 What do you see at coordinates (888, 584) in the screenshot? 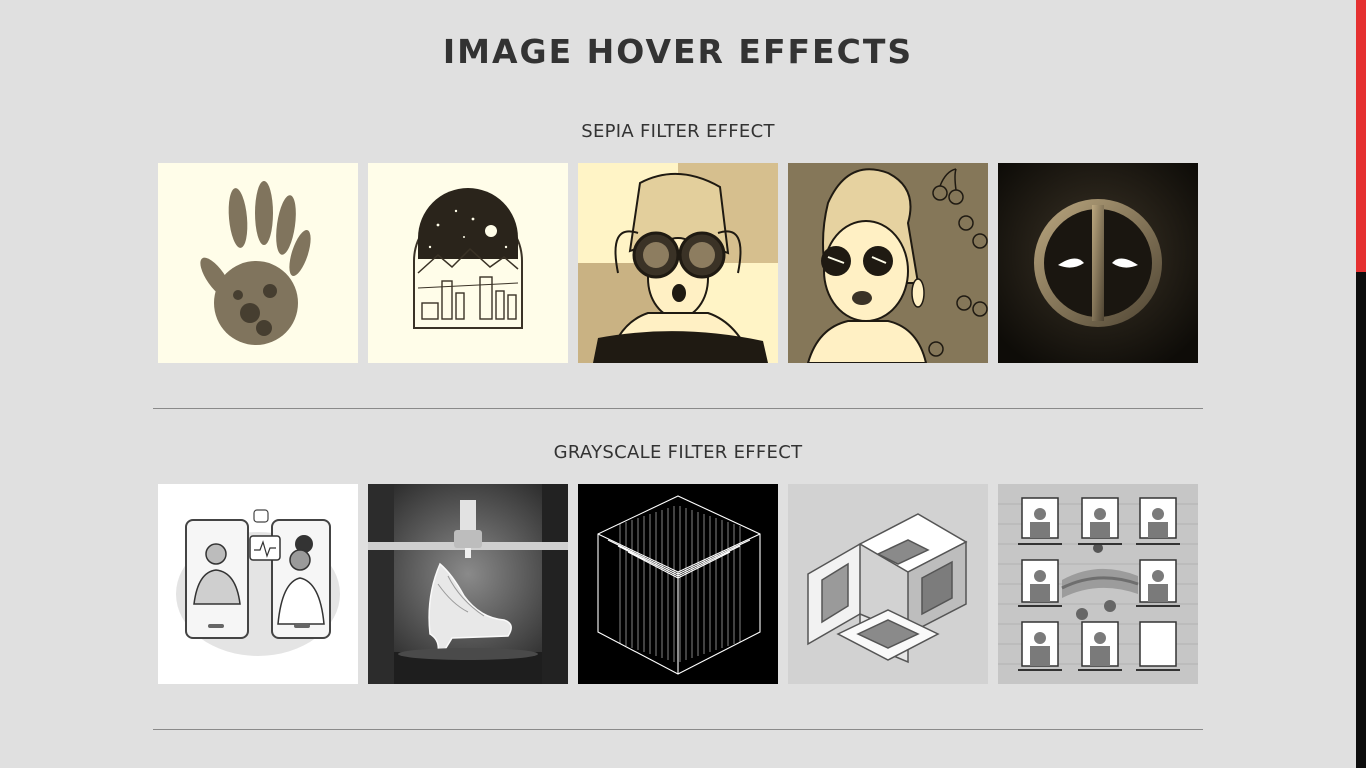
I see `impossible-cube-image` at bounding box center [888, 584].